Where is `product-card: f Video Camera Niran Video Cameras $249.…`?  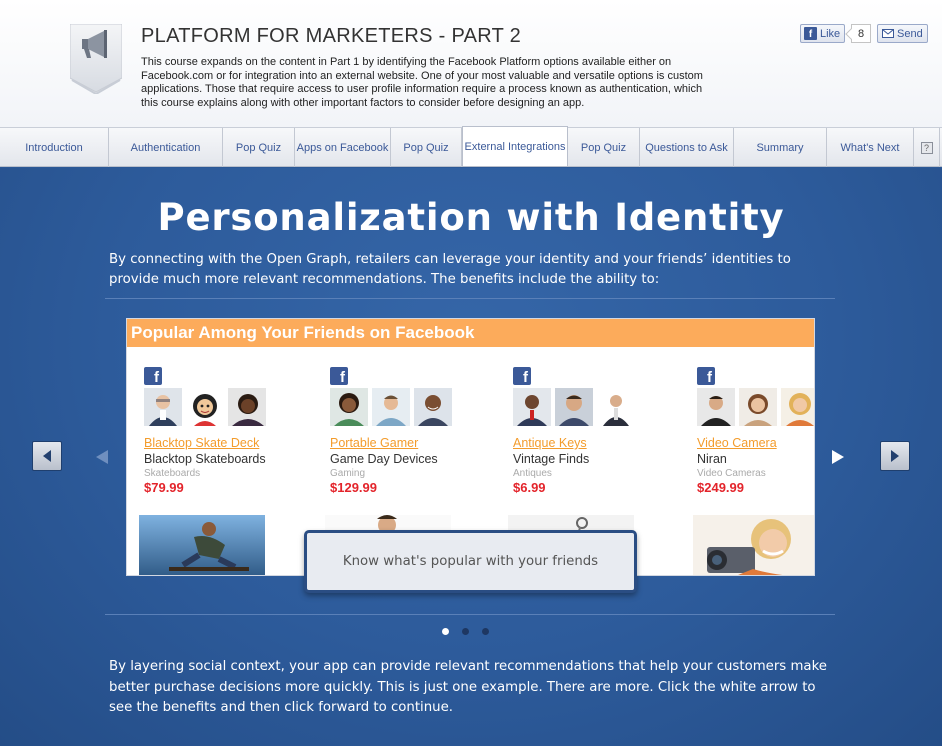 product-card: f Video Camera Niran Video Cameras $249.… is located at coordinates (755, 431).